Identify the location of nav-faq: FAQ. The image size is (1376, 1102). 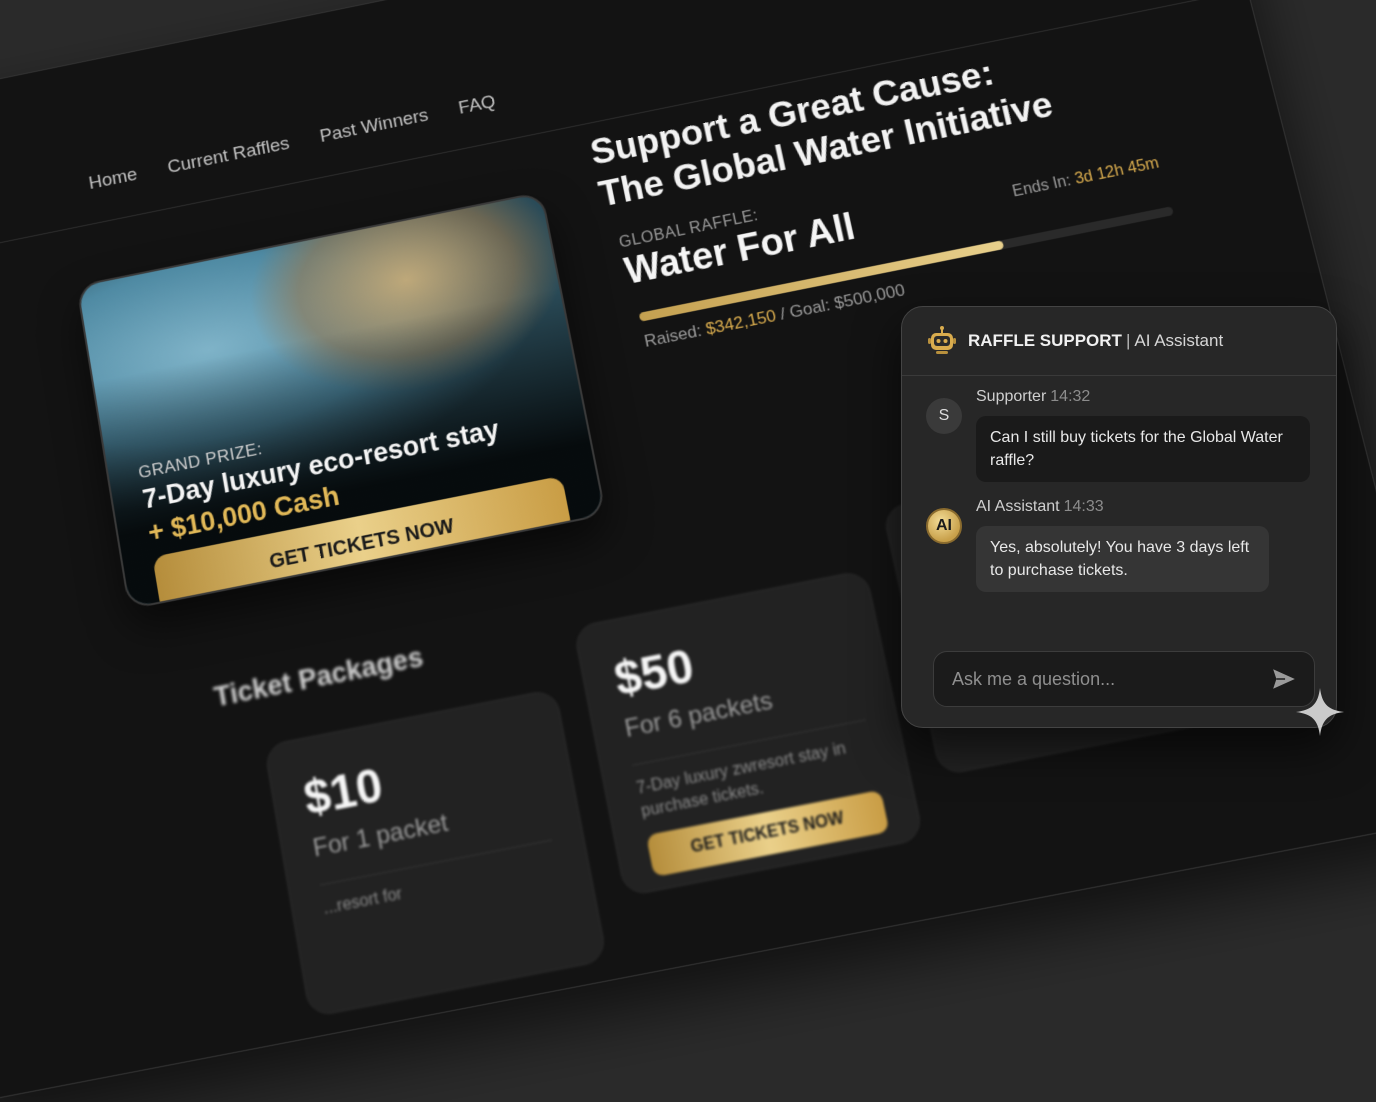
(477, 106).